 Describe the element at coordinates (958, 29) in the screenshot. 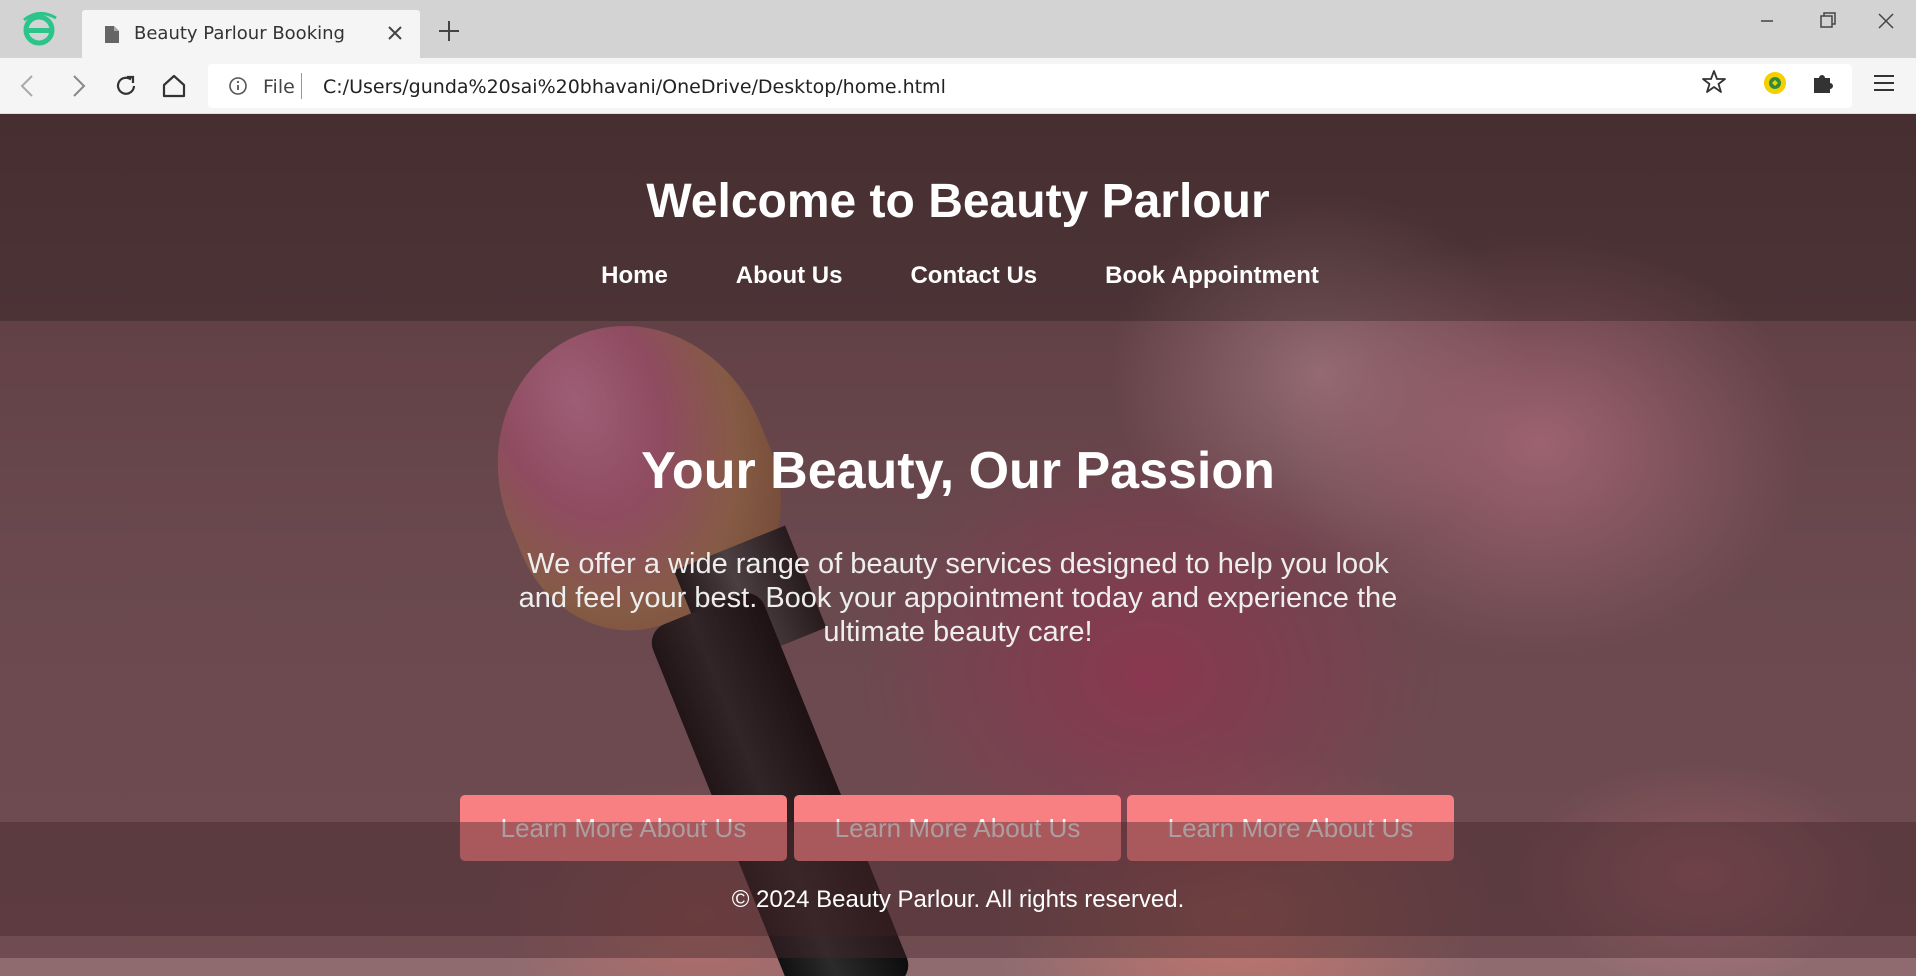

I see `tab-bar: Beauty Parlour Booking` at that location.